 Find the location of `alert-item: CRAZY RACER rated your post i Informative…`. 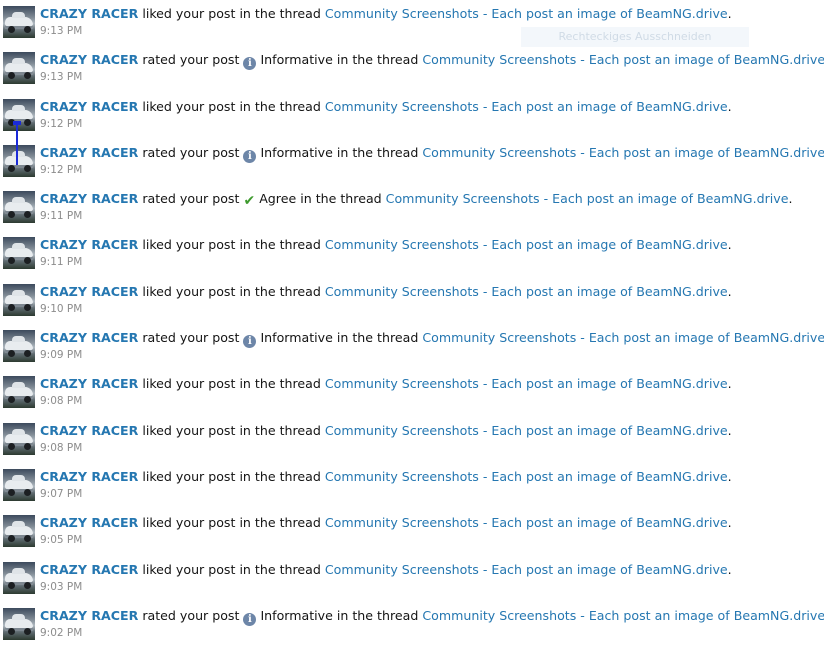

alert-item: CRAZY RACER rated your post i Informative… is located at coordinates (412, 629).